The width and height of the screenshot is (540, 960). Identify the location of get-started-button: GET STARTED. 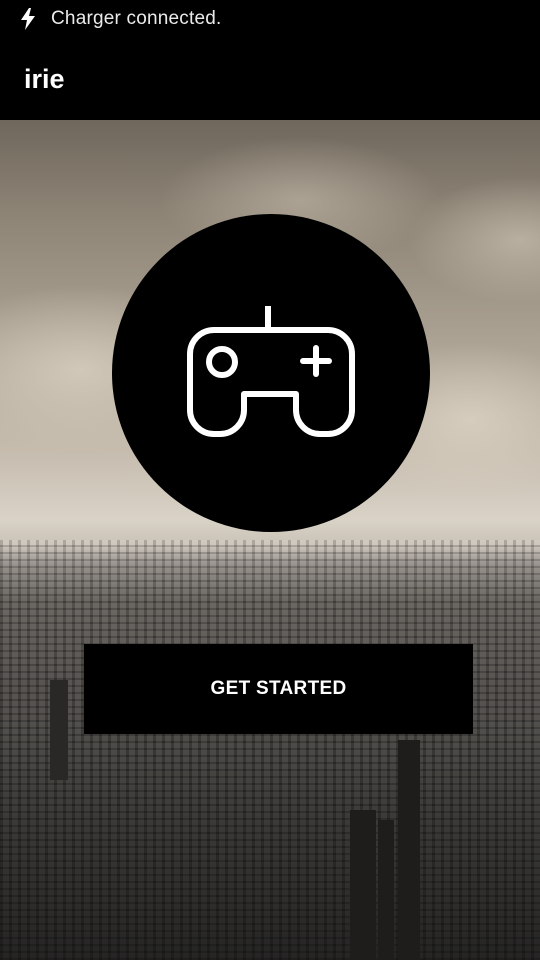
(278, 689).